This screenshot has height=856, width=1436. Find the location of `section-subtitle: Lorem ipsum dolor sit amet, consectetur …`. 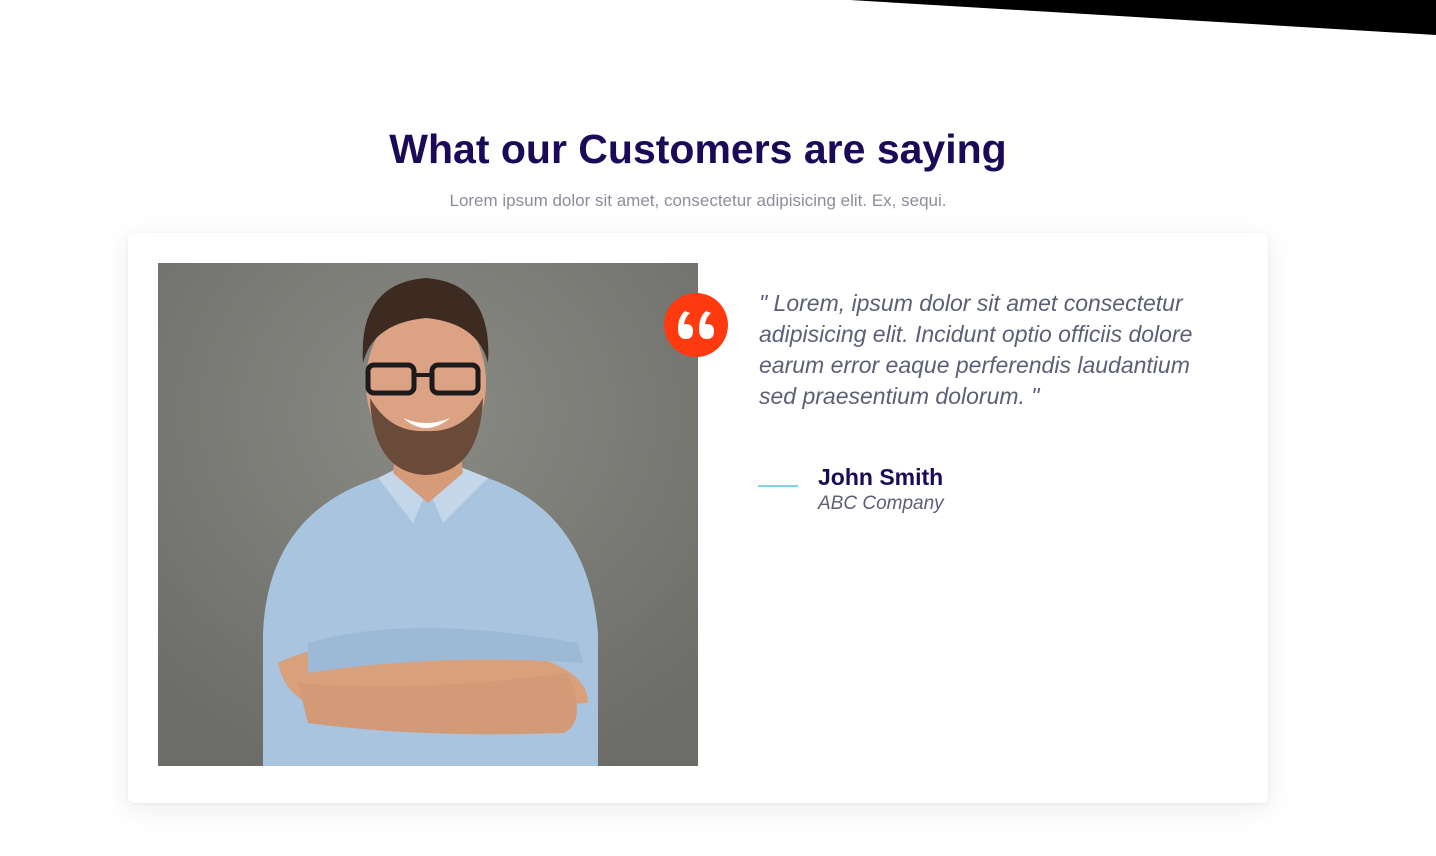

section-subtitle: Lorem ipsum dolor sit amet, consectetur … is located at coordinates (698, 200).